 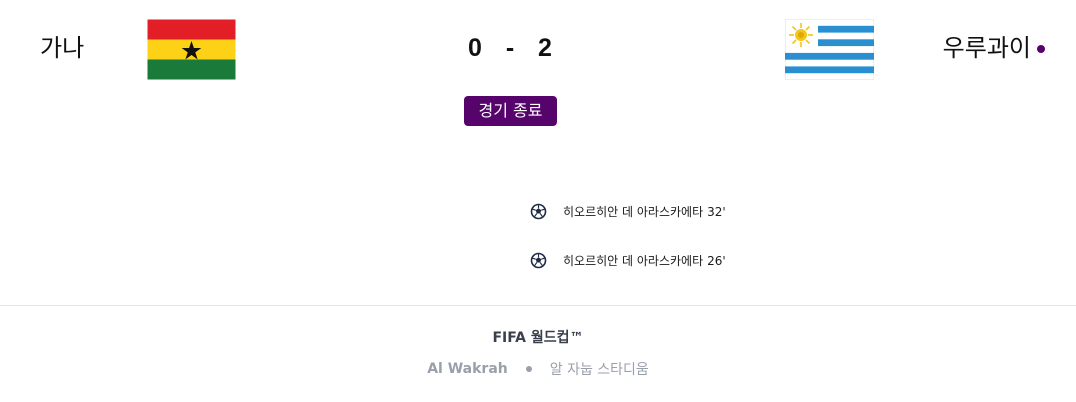 What do you see at coordinates (475, 48) in the screenshot?
I see `home-score: 0` at bounding box center [475, 48].